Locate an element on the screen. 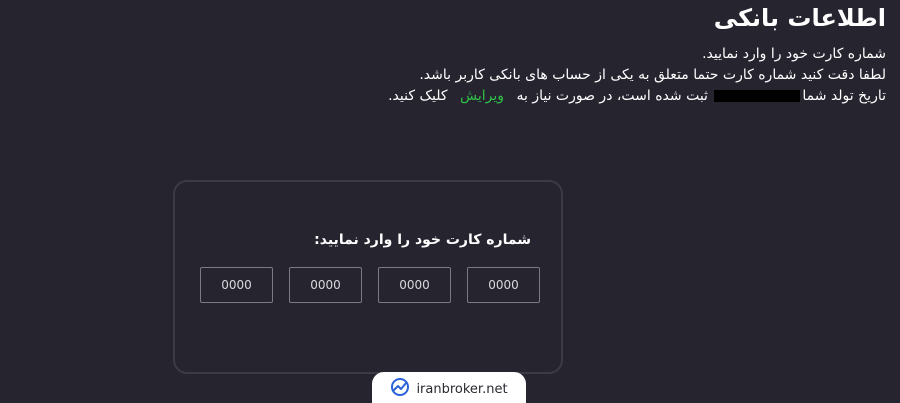 The width and height of the screenshot is (900, 403). birthdate-prefix: تاریخ تولد شما is located at coordinates (844, 96).